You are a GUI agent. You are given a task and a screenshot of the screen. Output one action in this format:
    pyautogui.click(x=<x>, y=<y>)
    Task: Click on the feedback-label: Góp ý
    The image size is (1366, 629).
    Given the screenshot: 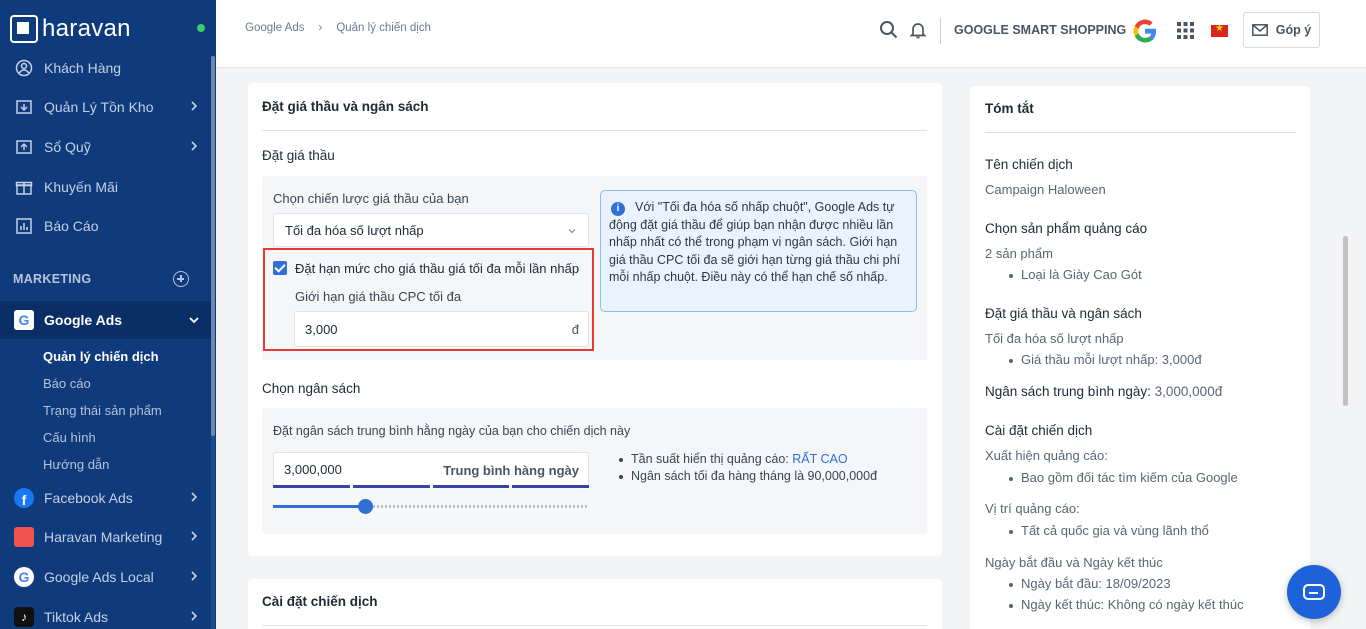 What is the action you would take?
    pyautogui.click(x=1293, y=30)
    